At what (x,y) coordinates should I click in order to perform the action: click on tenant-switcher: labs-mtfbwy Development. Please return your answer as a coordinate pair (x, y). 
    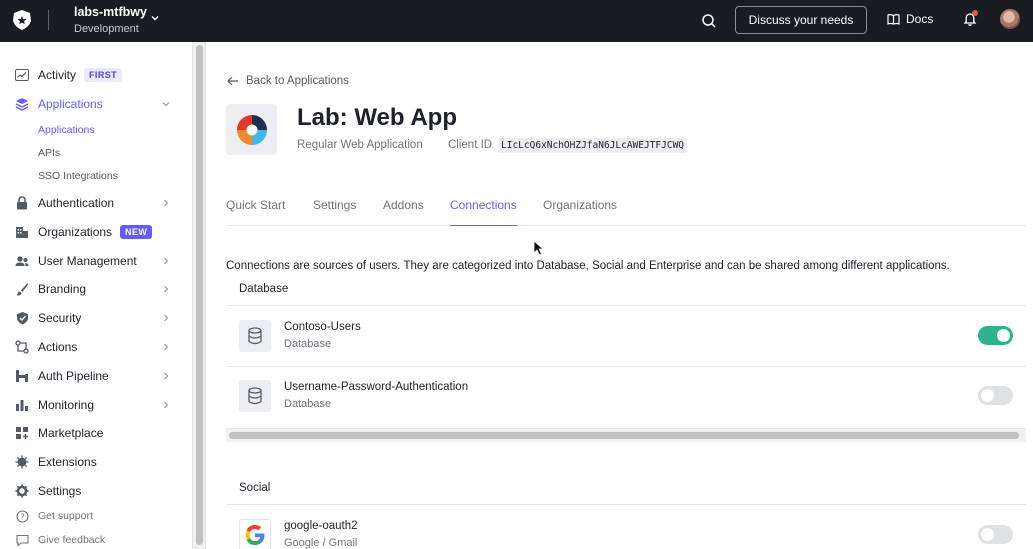
    Looking at the image, I should click on (110, 21).